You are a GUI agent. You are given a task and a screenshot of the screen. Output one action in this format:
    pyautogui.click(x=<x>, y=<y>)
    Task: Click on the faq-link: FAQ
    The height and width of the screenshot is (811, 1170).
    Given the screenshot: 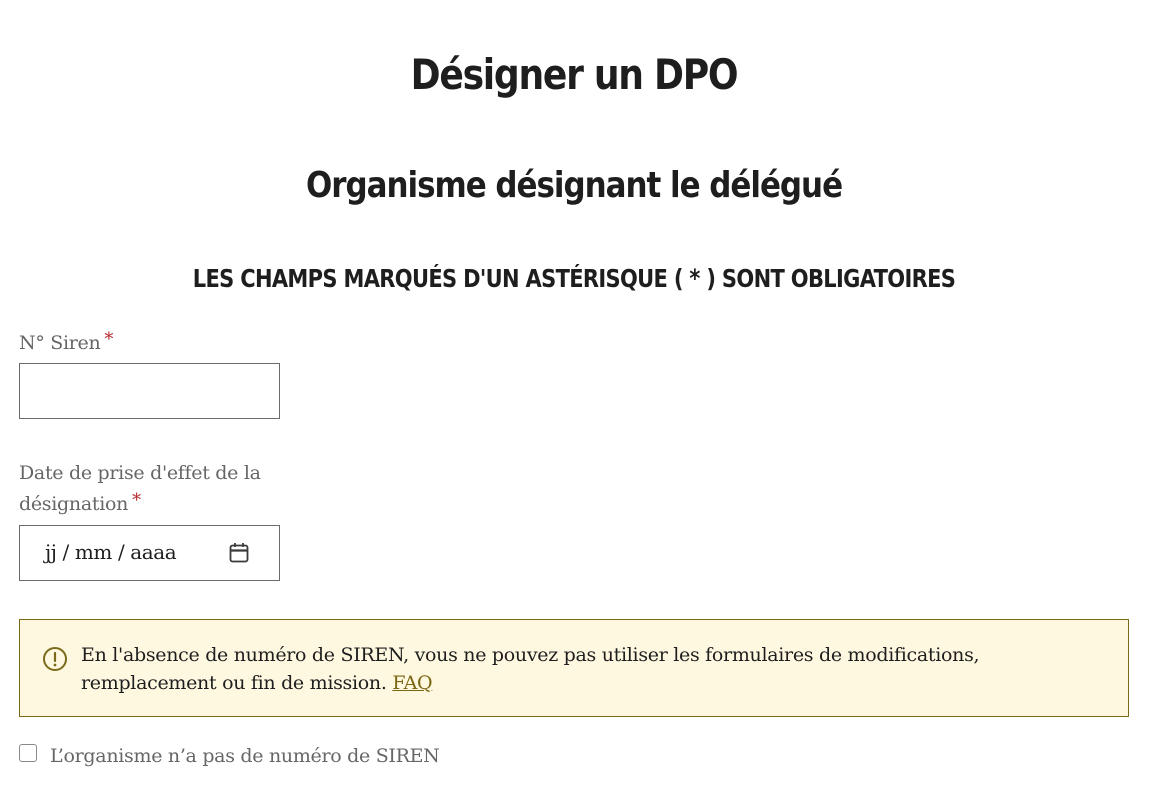 What is the action you would take?
    pyautogui.click(x=412, y=683)
    